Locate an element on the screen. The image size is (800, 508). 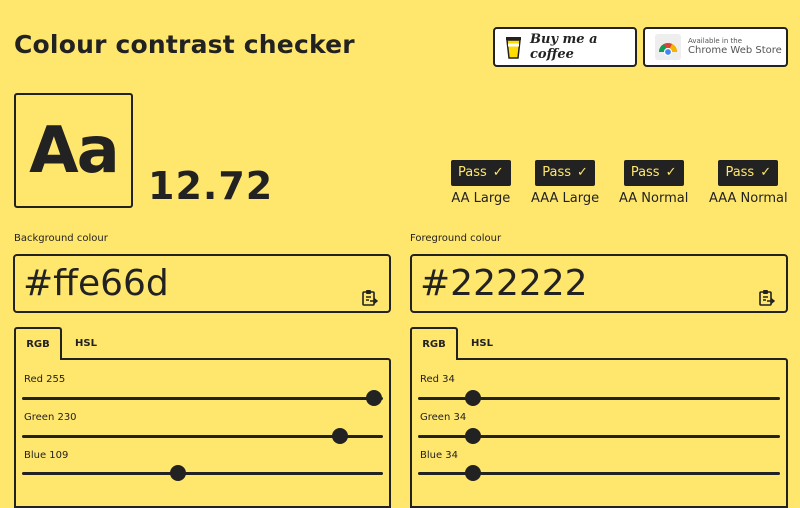
contrast-ratio: 12.72 is located at coordinates (211, 186).